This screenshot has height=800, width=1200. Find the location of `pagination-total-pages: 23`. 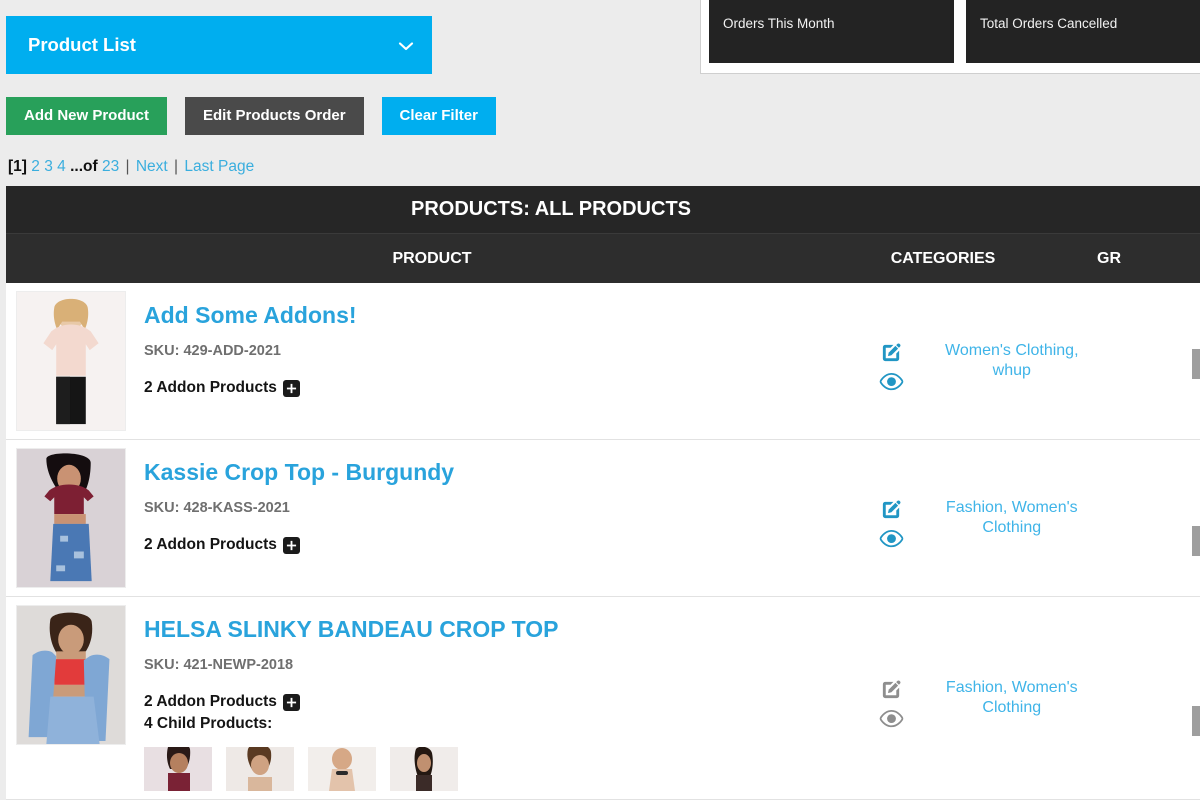

pagination-total-pages: 23 is located at coordinates (110, 166).